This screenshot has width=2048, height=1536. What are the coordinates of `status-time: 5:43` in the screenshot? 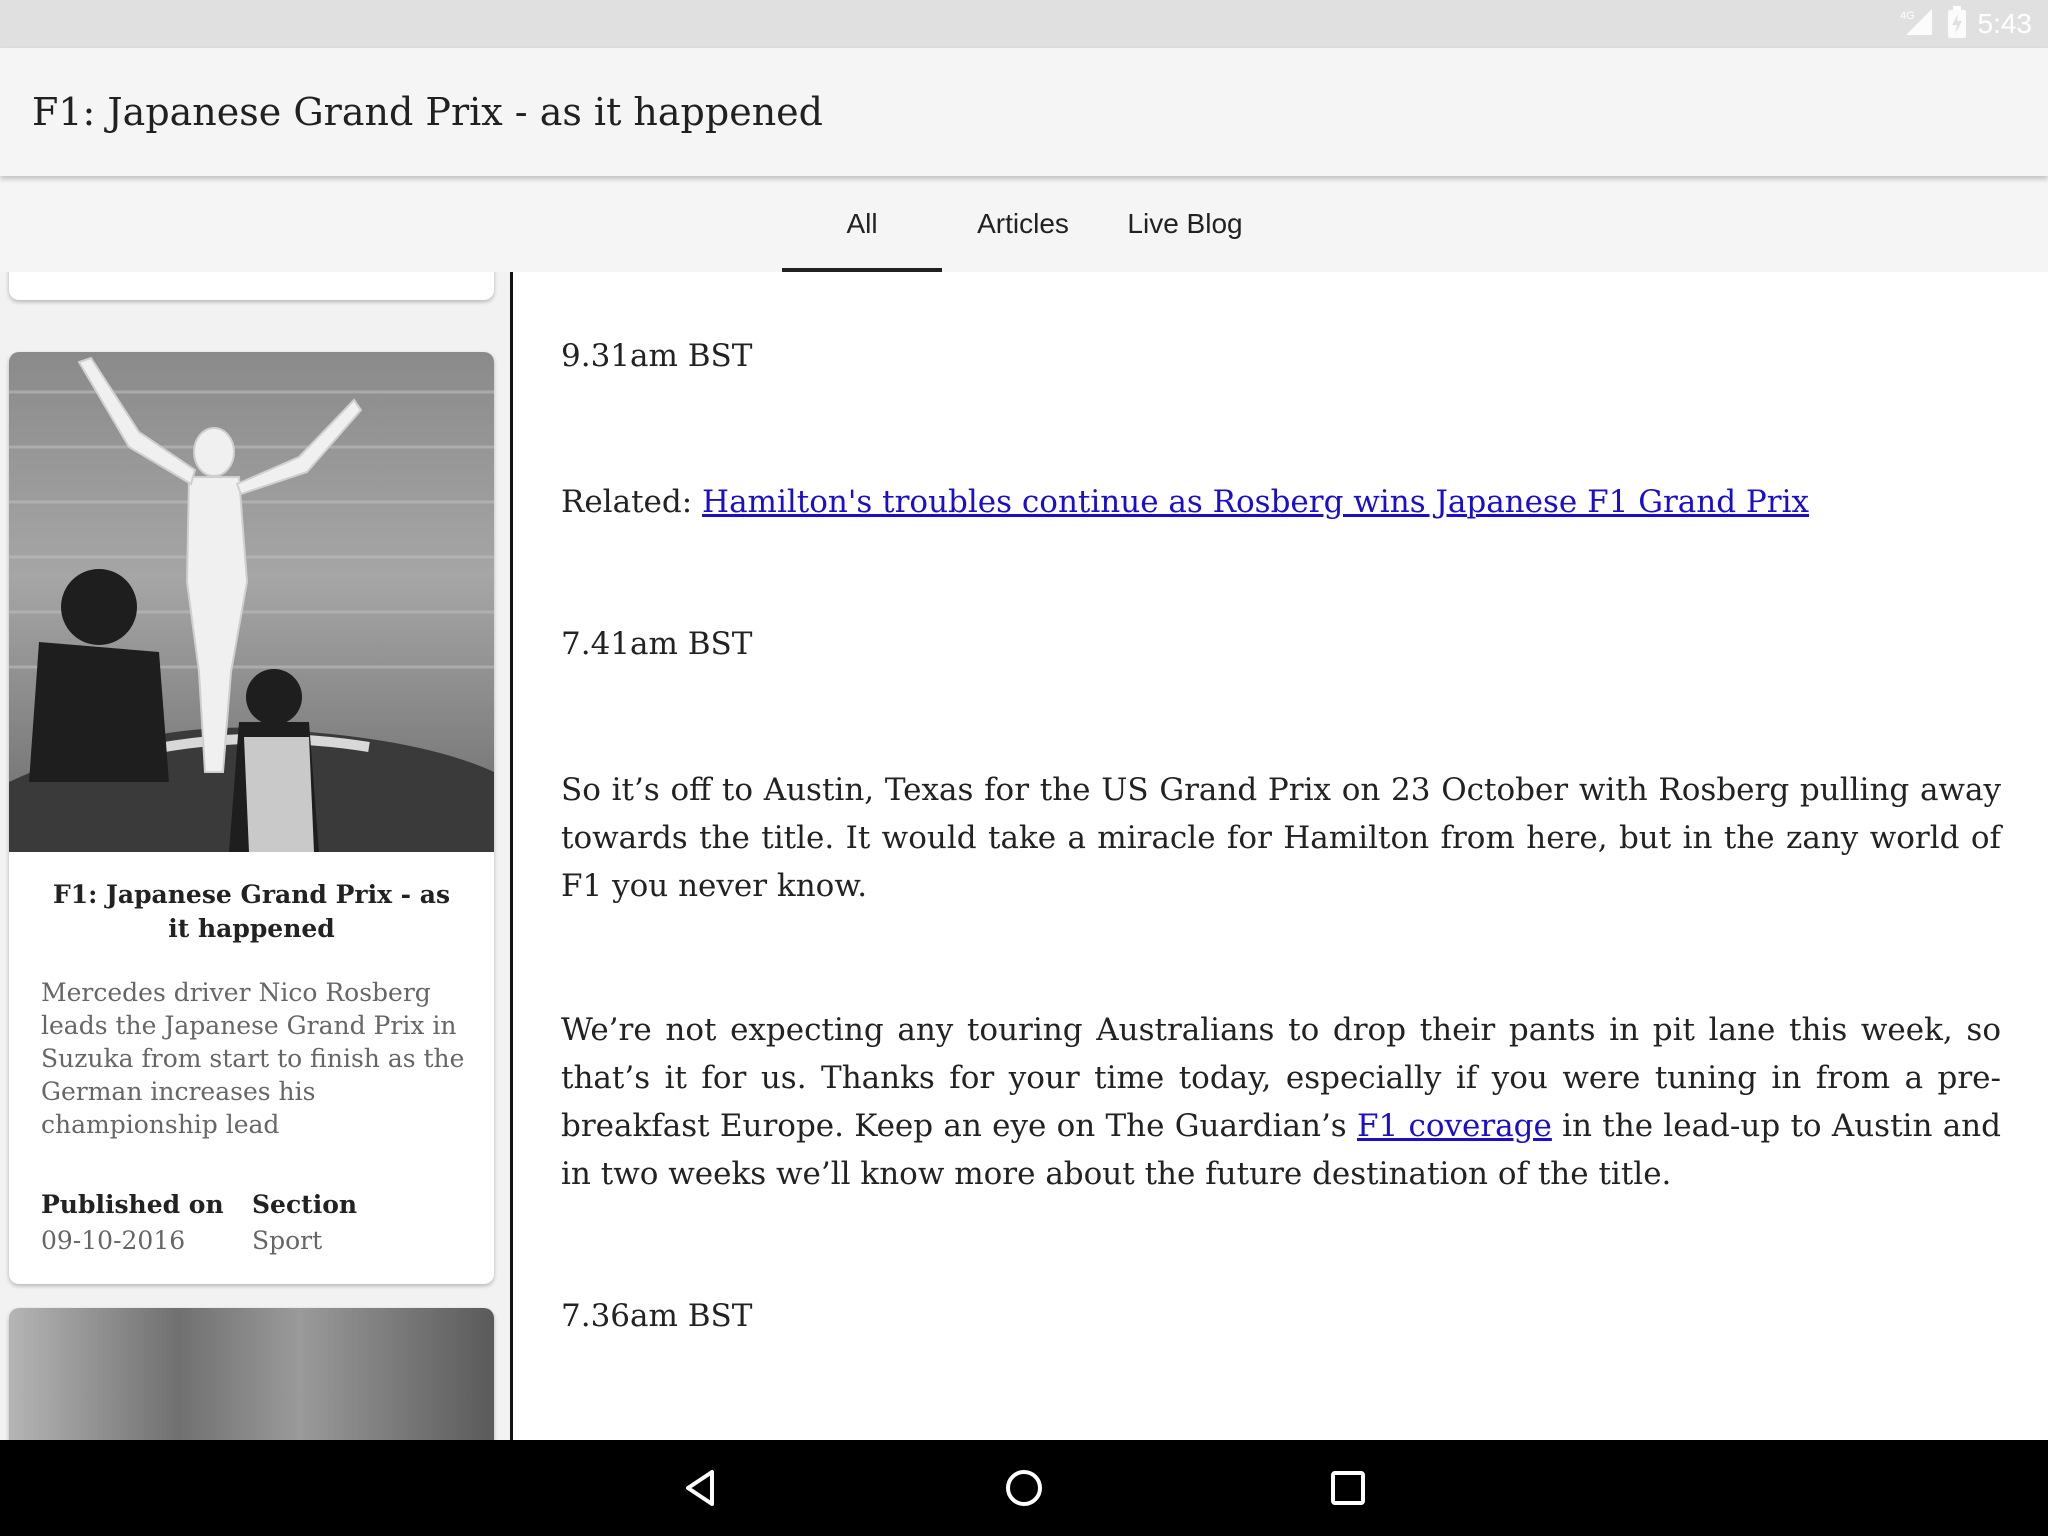 It's located at (2005, 23).